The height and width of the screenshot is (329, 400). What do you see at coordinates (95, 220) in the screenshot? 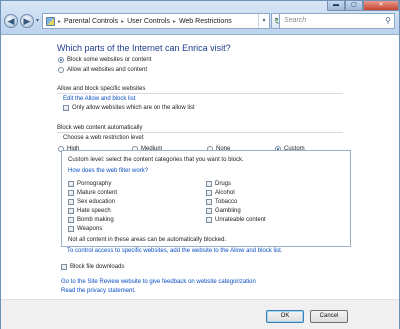
I see `checkbox-label: Bomb making` at bounding box center [95, 220].